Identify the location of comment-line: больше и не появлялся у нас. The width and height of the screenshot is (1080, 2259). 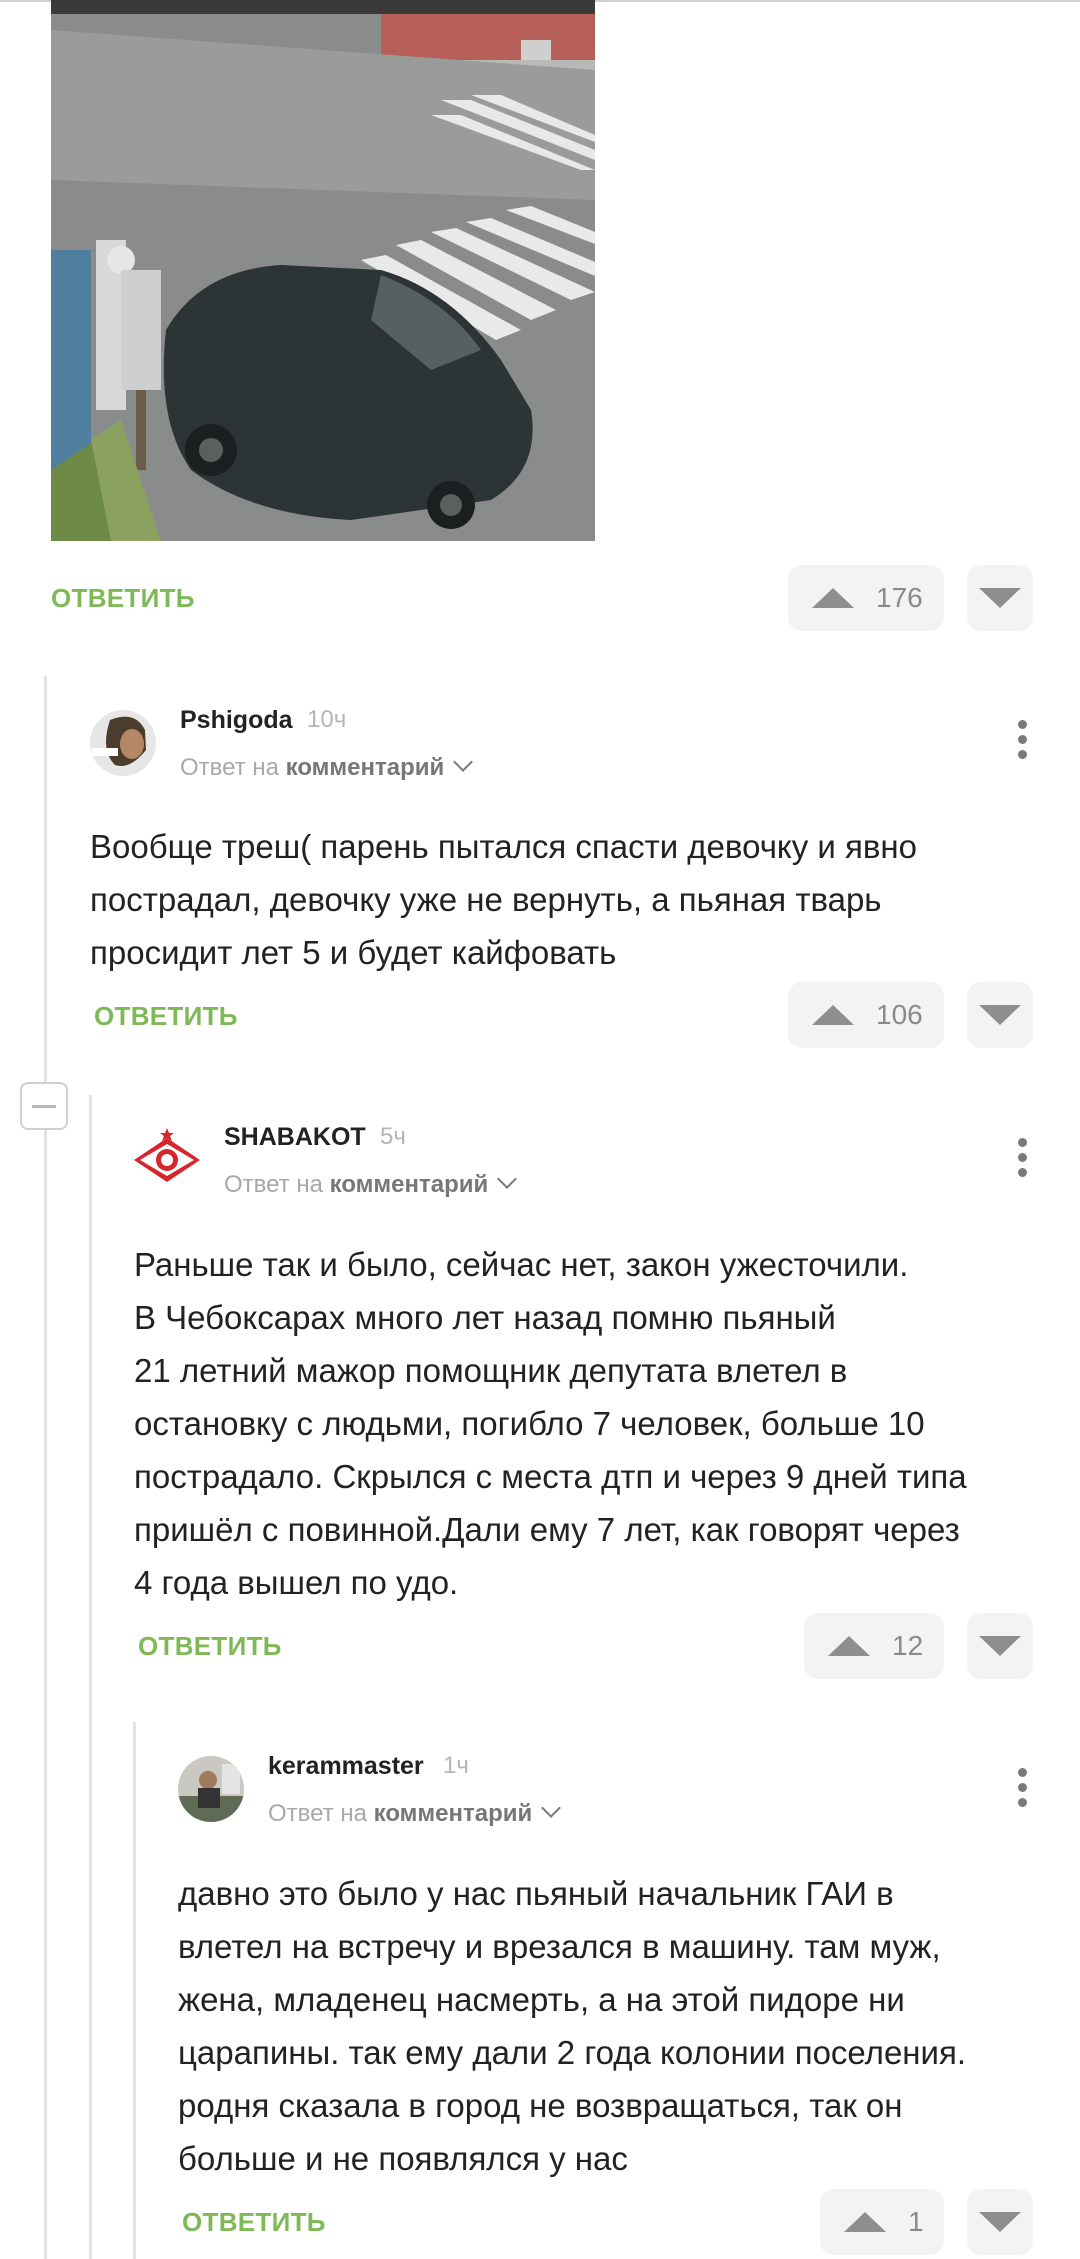
(403, 2158).